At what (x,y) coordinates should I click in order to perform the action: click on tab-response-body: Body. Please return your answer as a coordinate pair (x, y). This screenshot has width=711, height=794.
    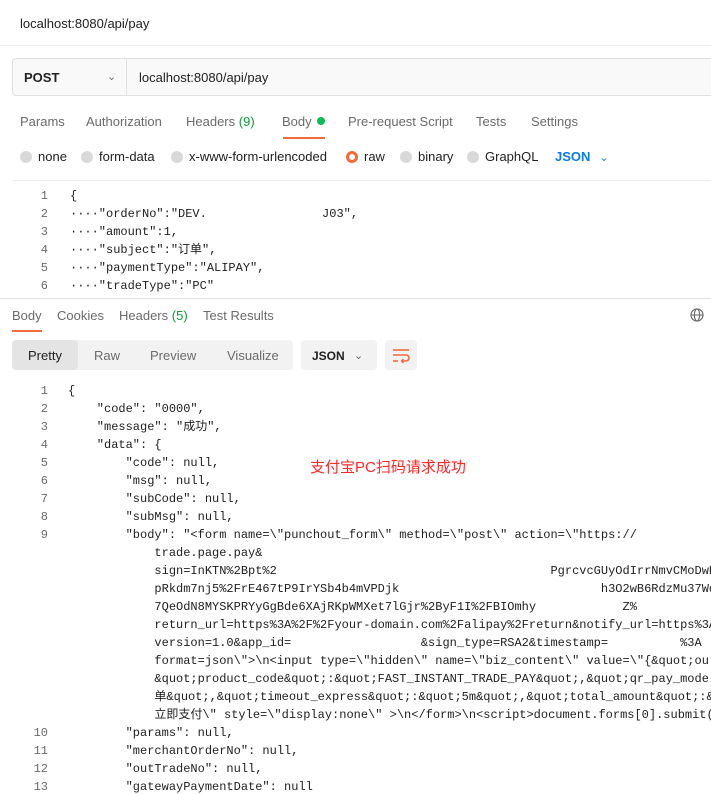
    Looking at the image, I should click on (27, 315).